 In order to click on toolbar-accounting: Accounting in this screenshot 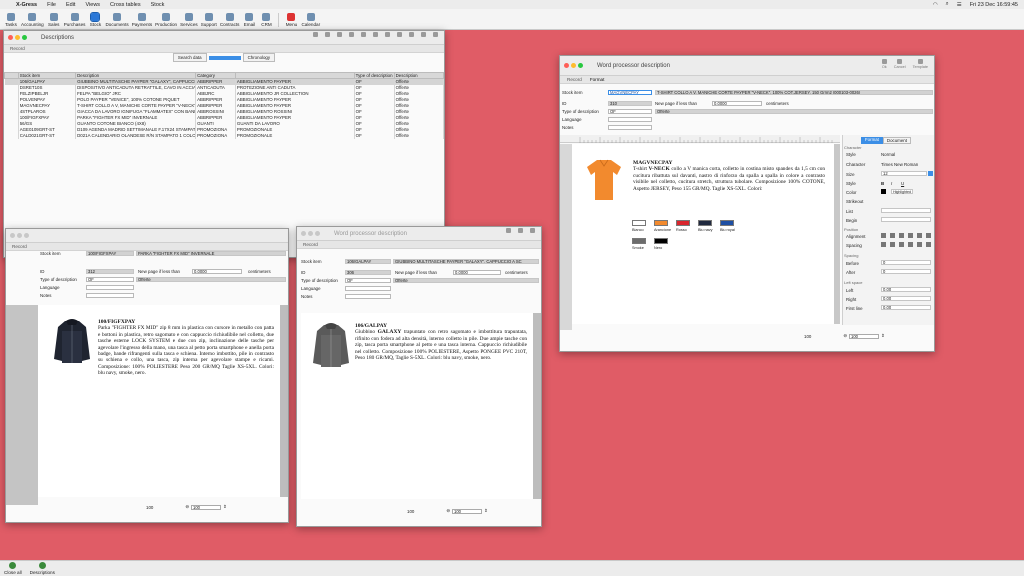, I will do `click(32, 20)`.